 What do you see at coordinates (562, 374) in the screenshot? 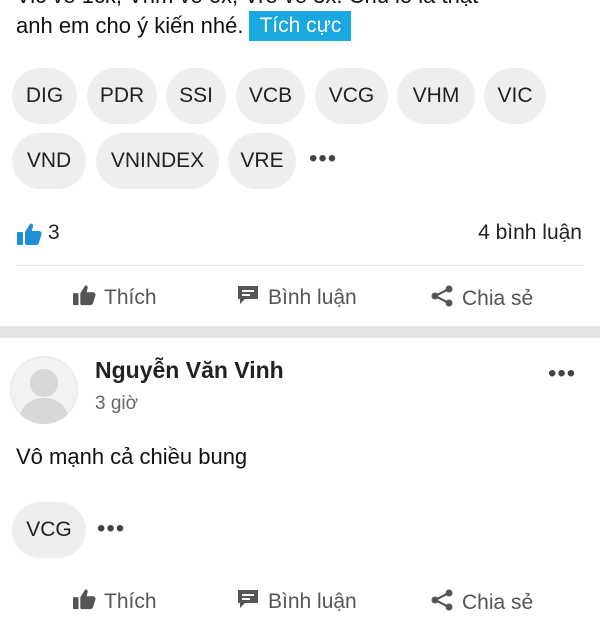
I see `post-menu-button: •••` at bounding box center [562, 374].